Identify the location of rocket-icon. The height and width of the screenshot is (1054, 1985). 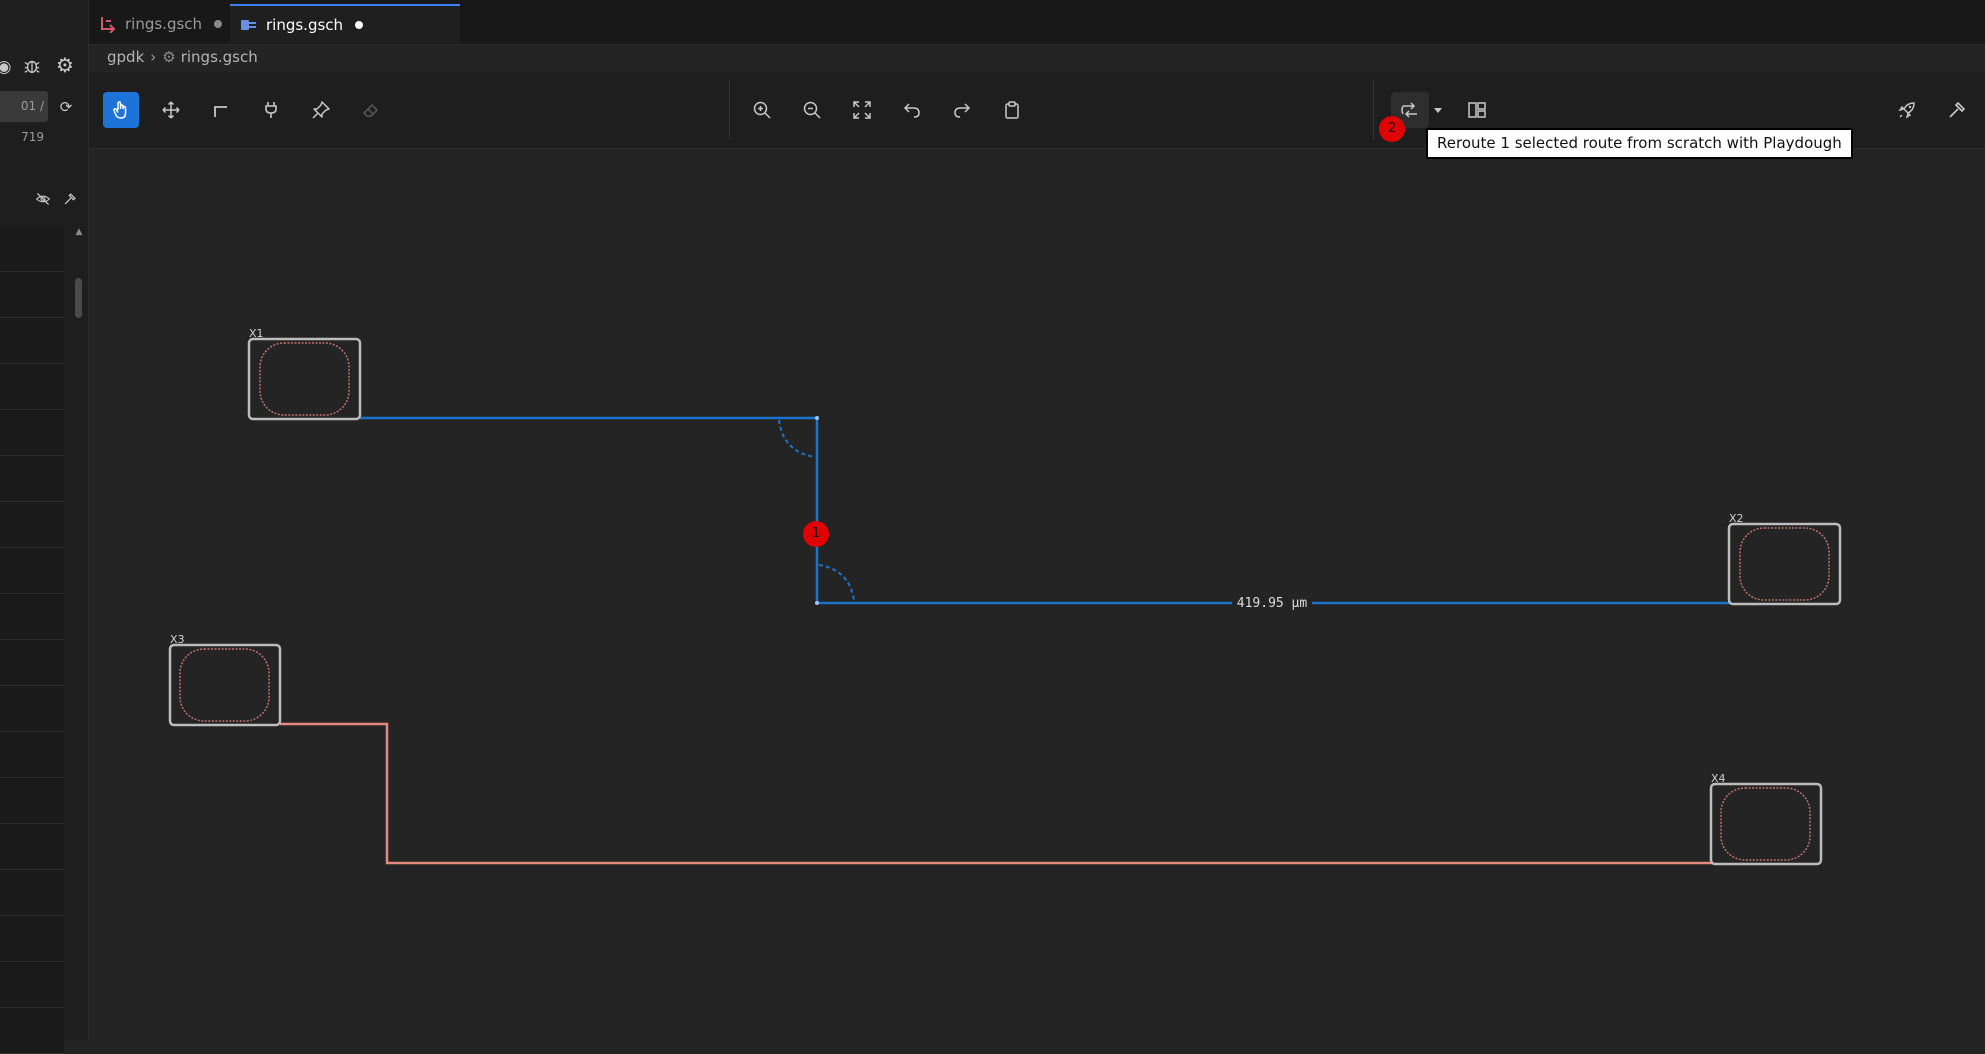
(1906, 110).